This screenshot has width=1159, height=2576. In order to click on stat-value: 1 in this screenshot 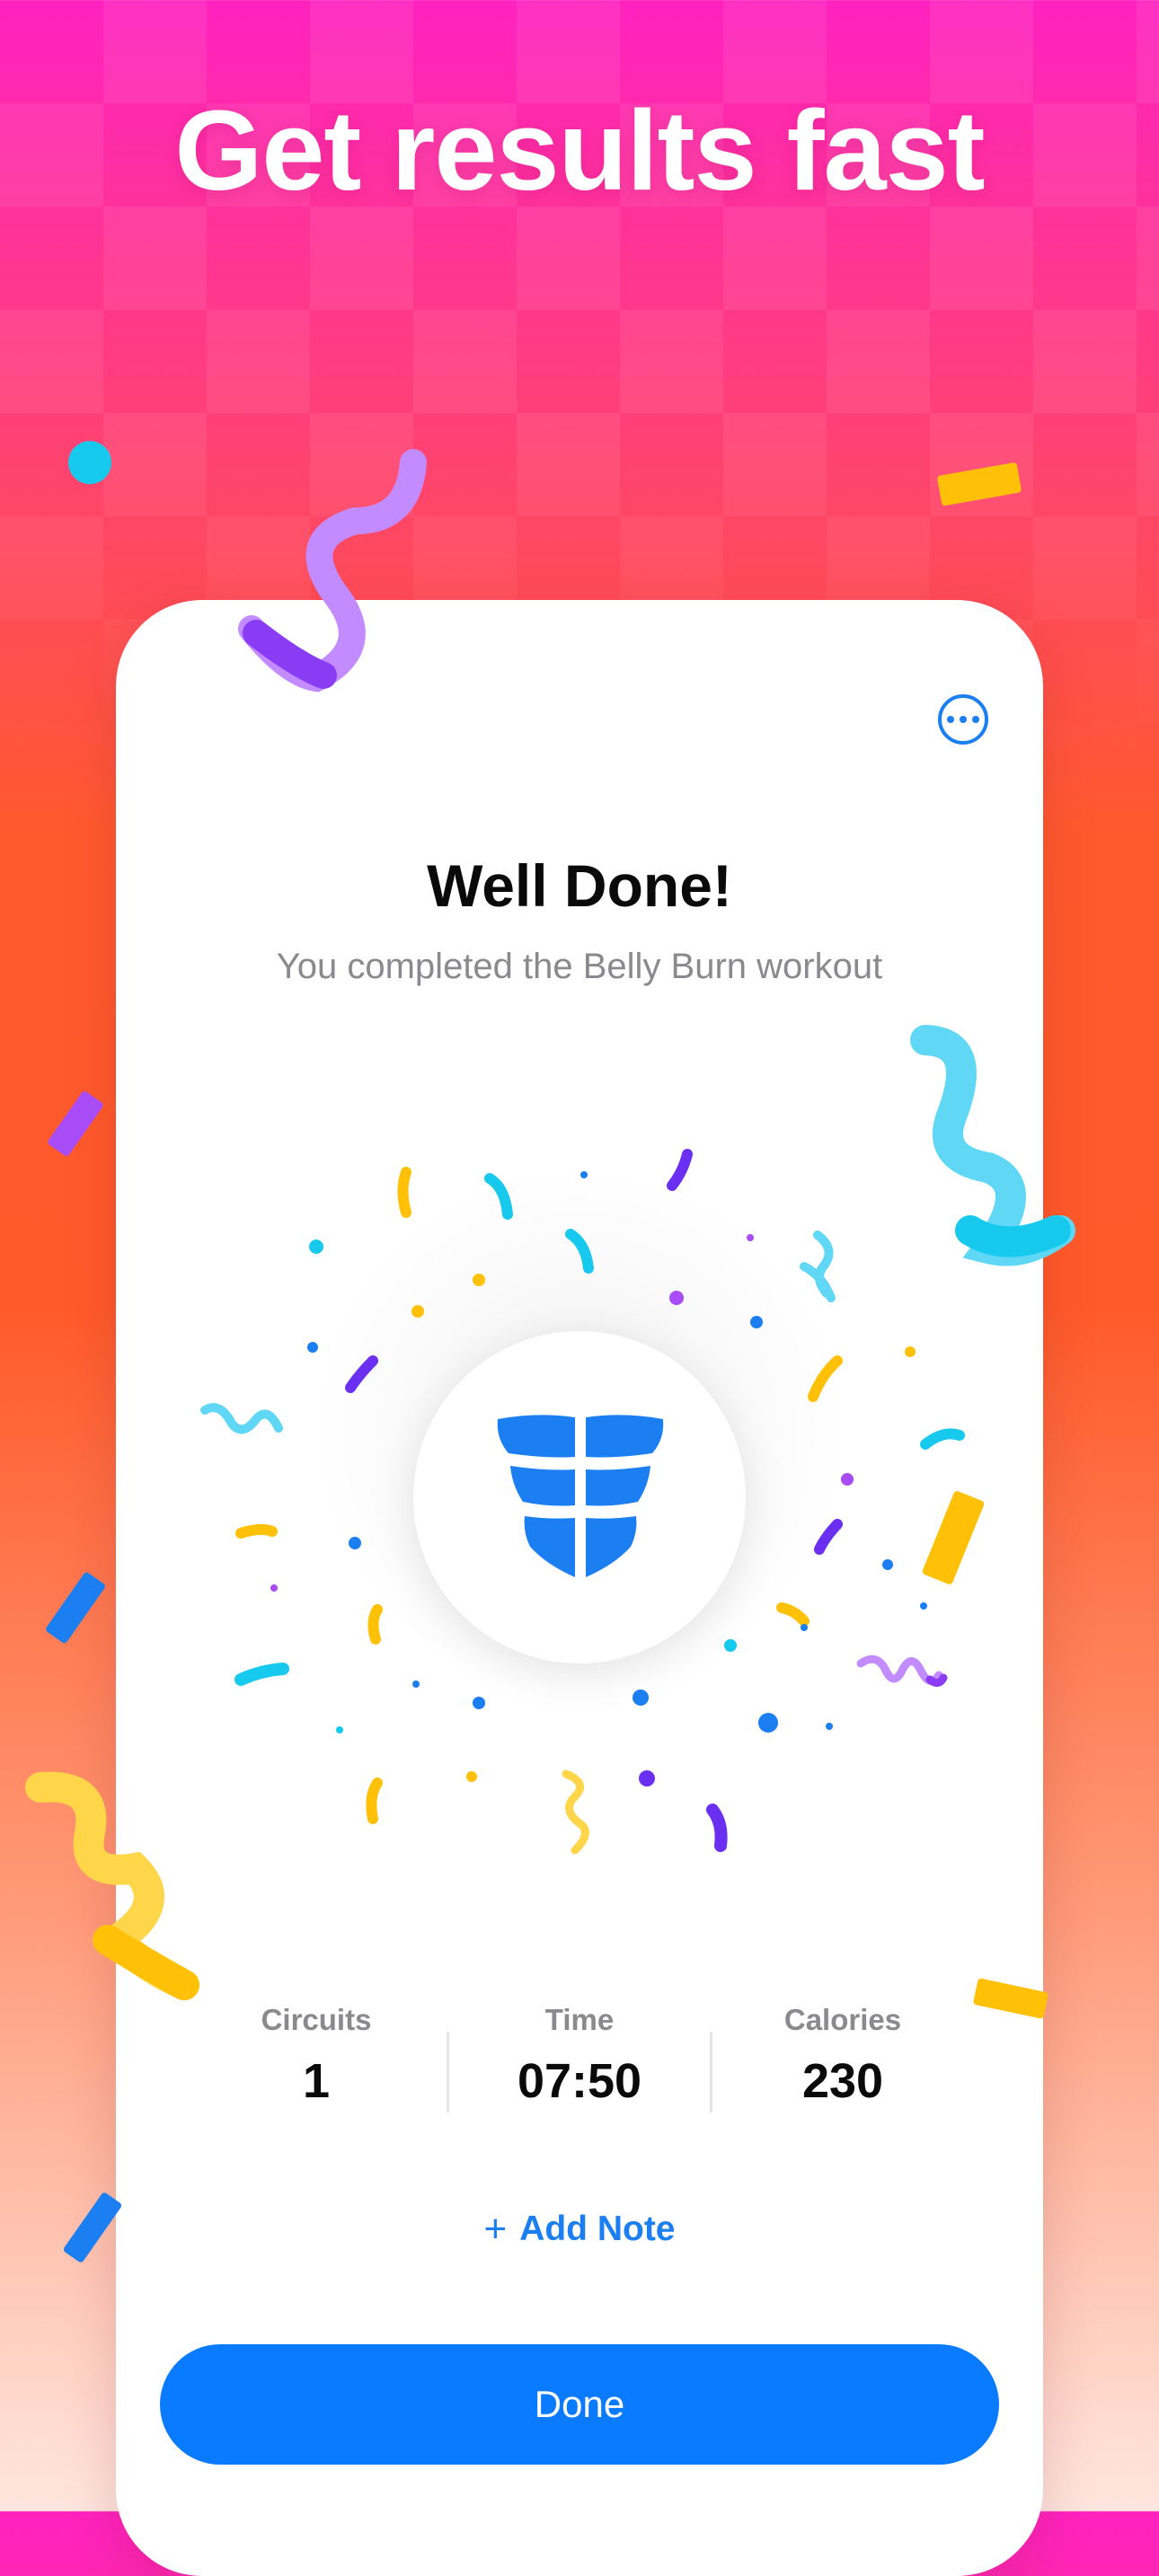, I will do `click(316, 2081)`.